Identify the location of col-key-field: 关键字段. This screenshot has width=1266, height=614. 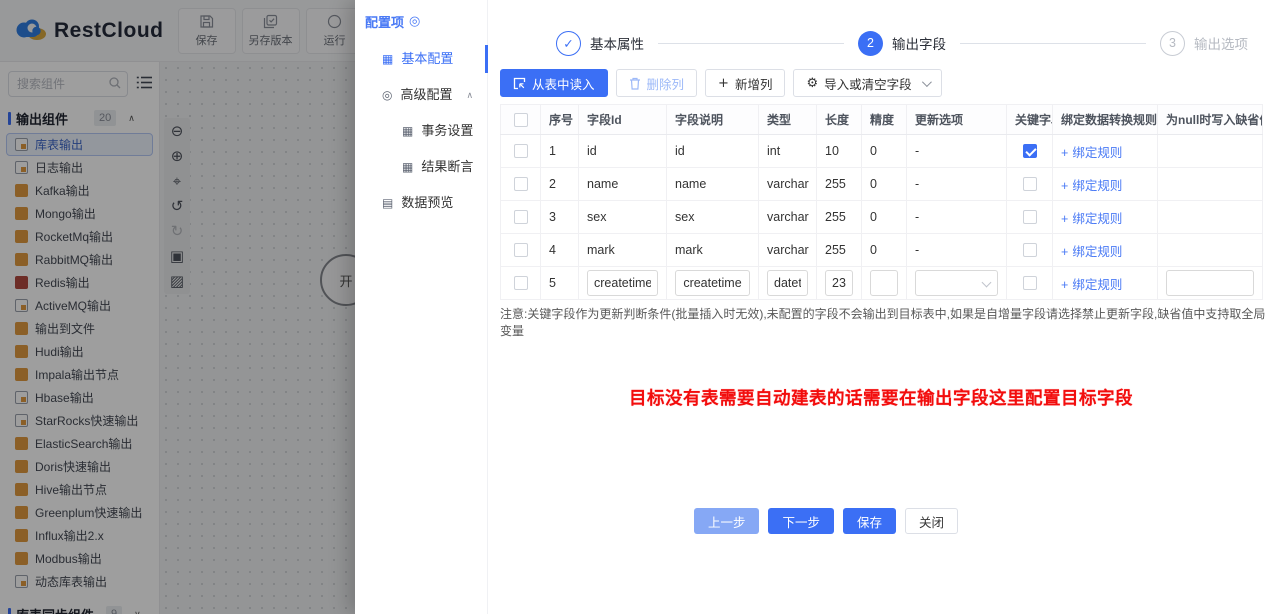
(1029, 119).